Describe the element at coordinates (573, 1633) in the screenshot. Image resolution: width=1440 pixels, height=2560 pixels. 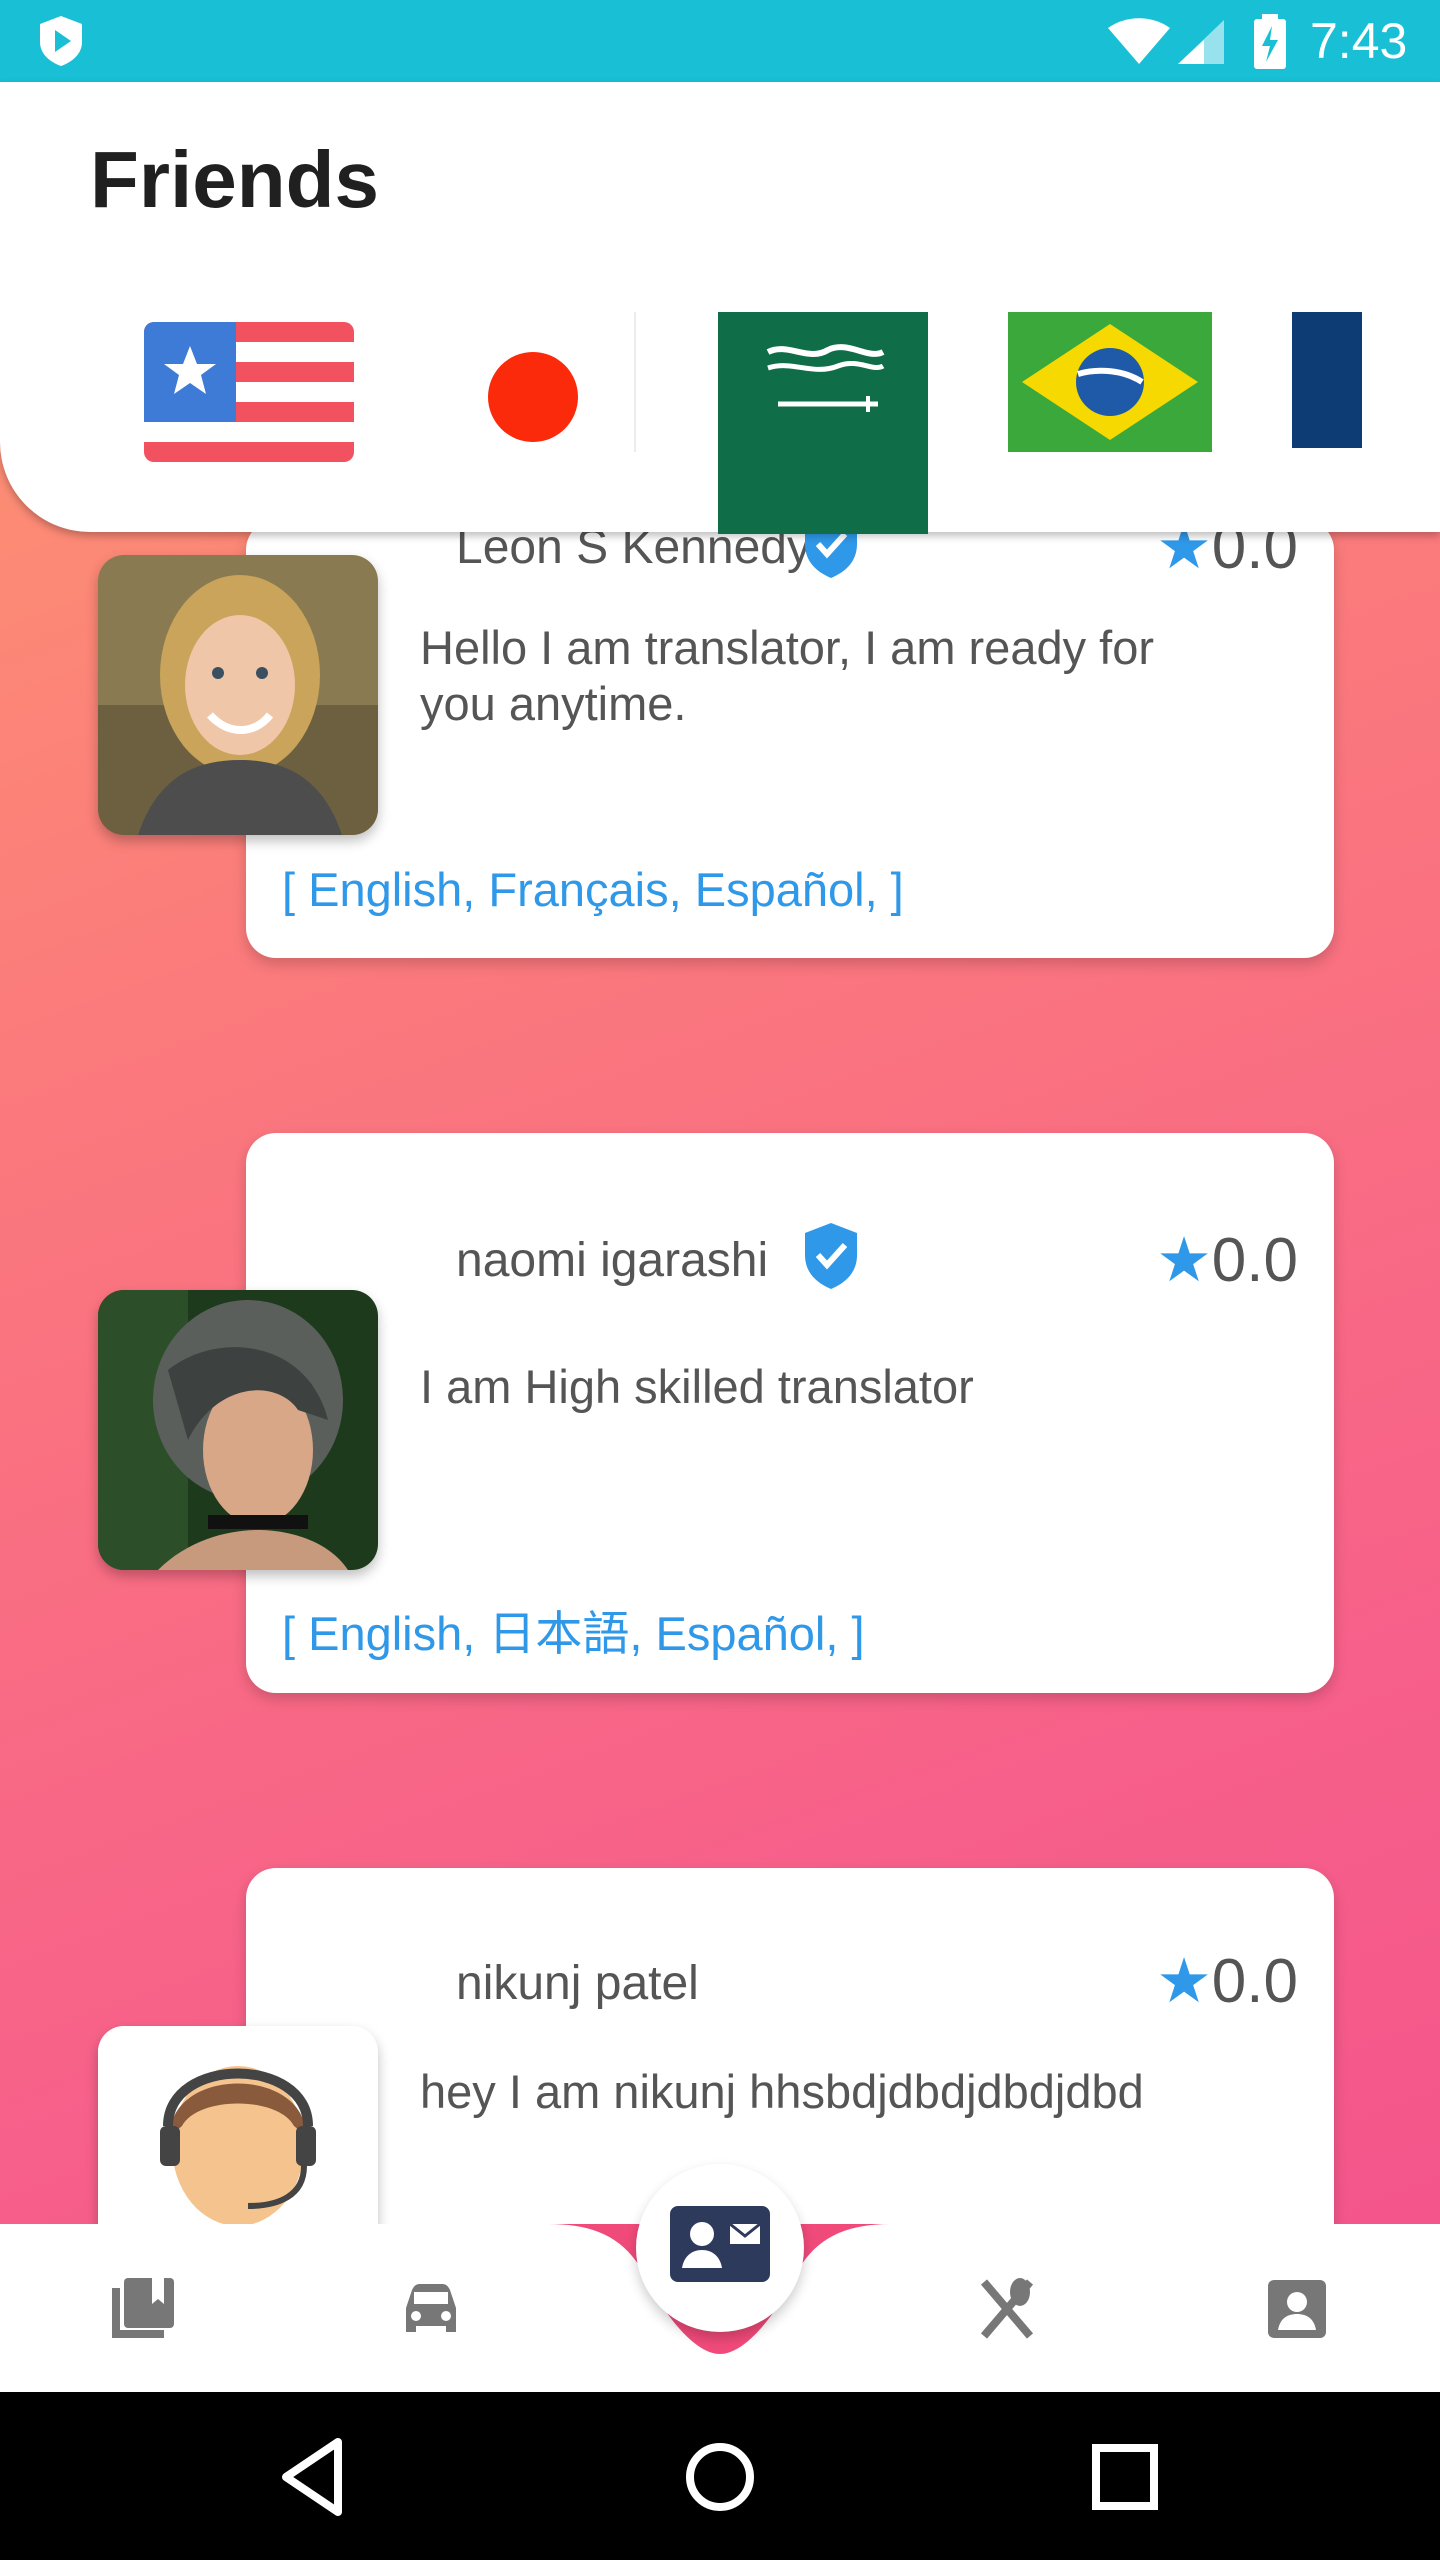
I see `language-list: [ English, 日本語, Español, ]` at that location.